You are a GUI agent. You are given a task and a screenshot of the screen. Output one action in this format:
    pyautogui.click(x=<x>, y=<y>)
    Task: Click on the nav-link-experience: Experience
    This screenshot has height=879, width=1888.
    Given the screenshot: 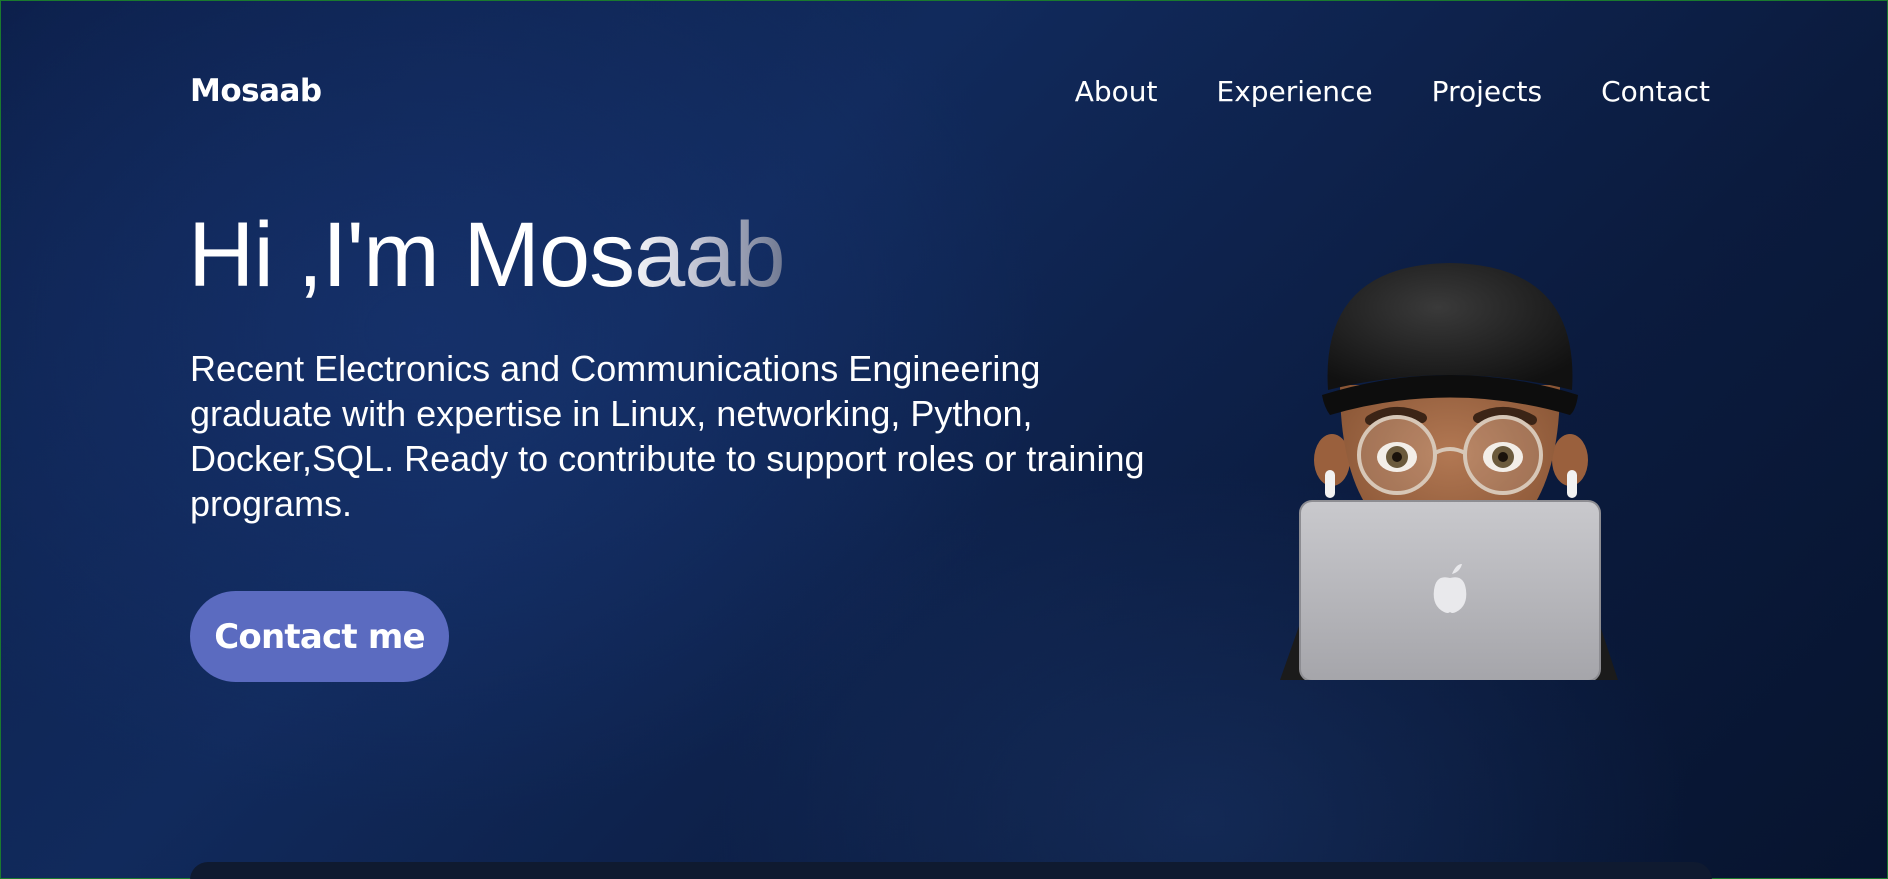 What is the action you would take?
    pyautogui.click(x=1295, y=91)
    